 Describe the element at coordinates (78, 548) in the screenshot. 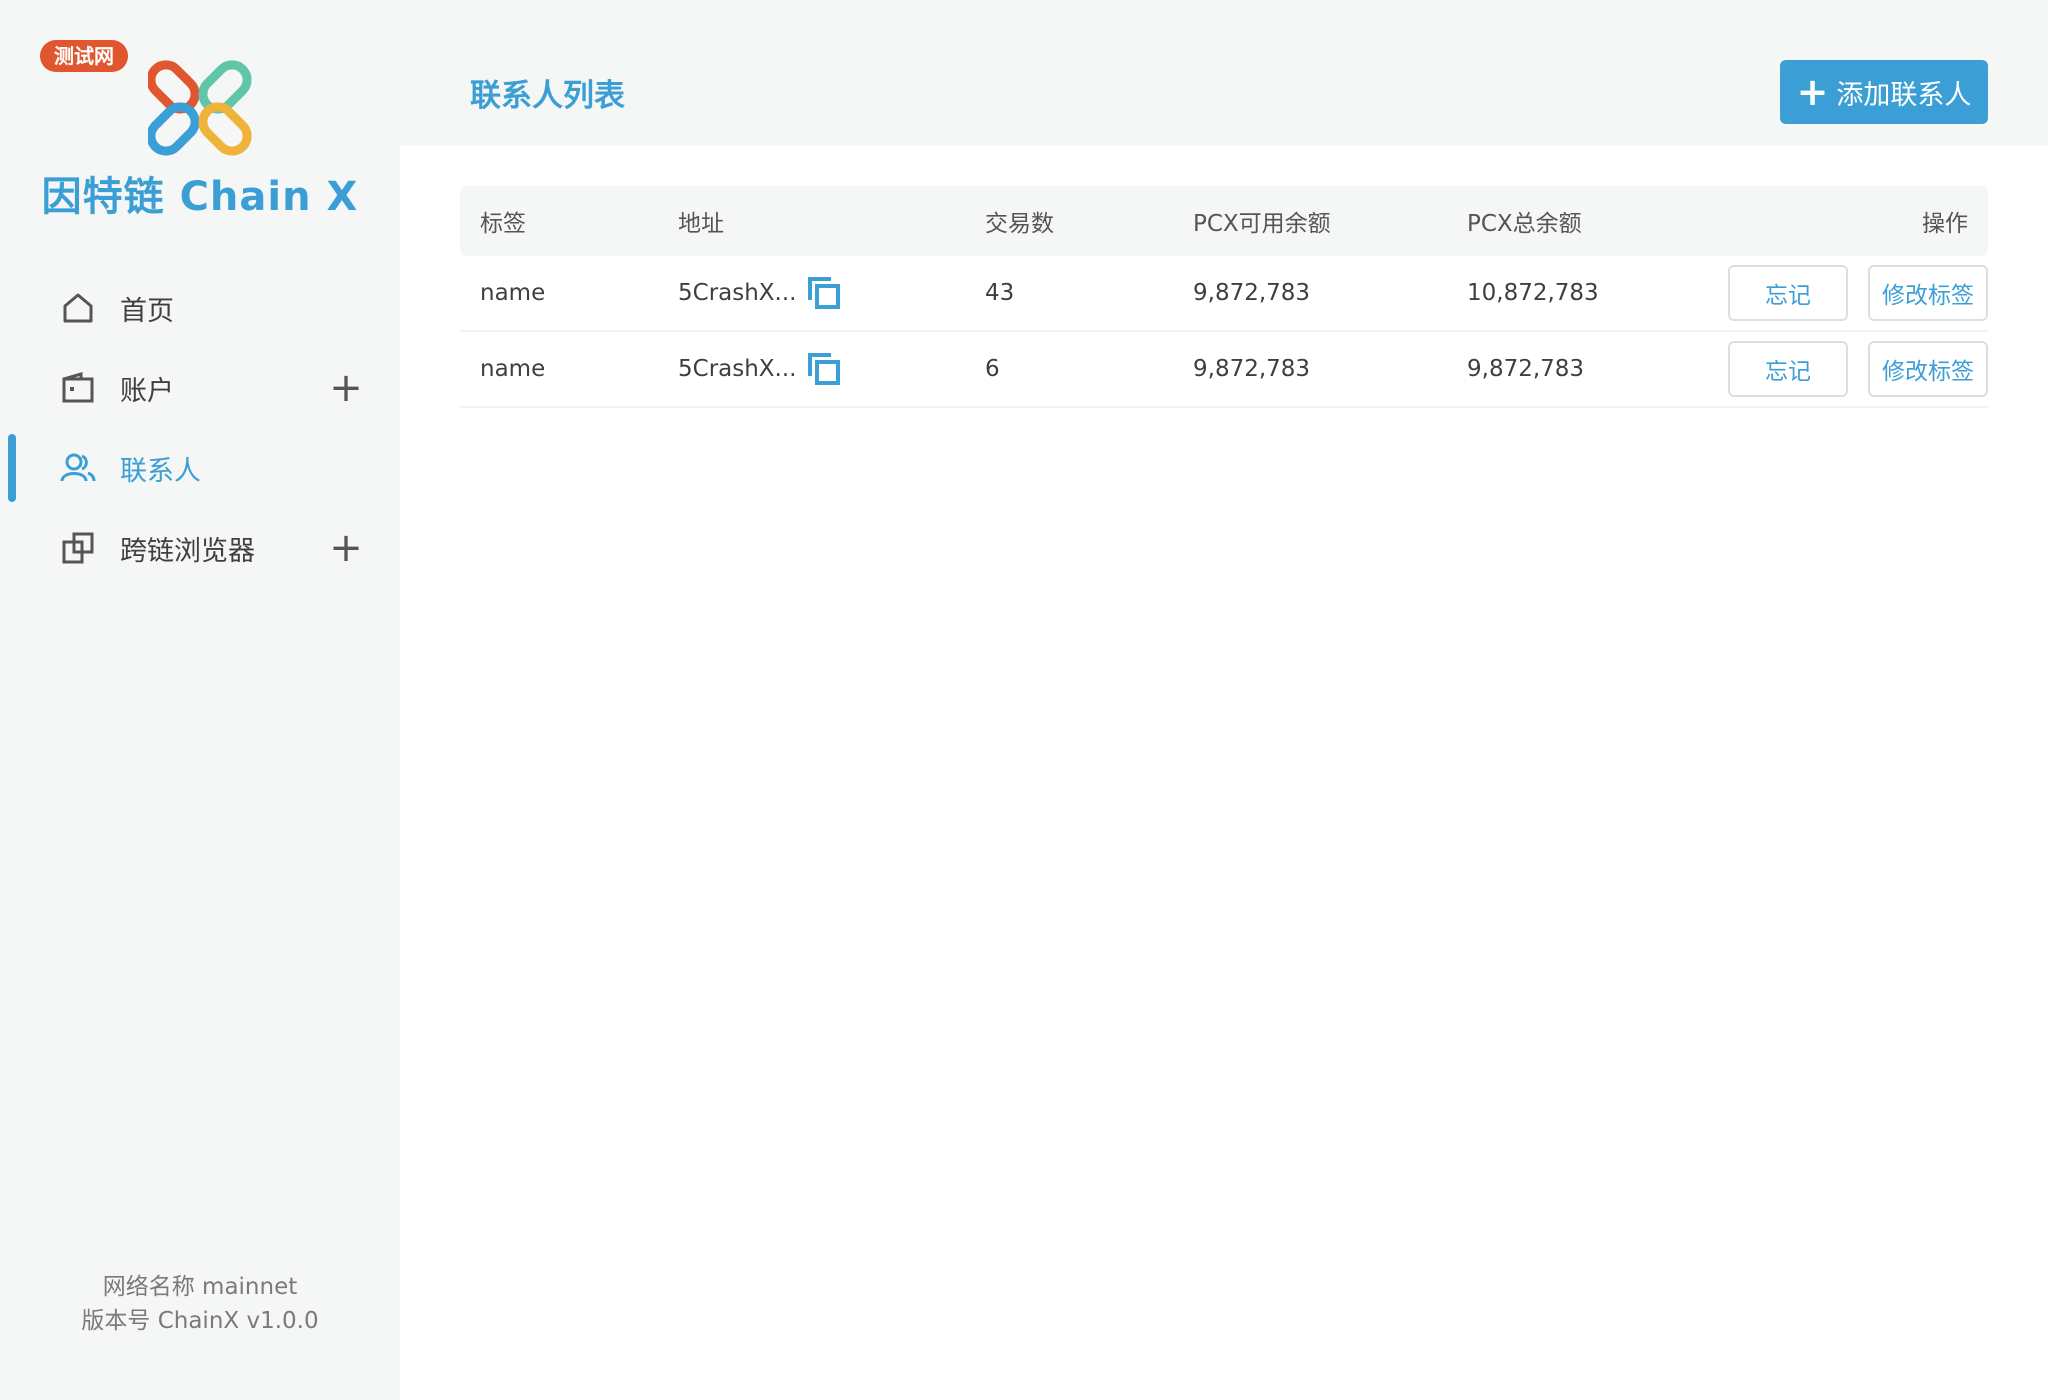

I see `cross-chain-icon` at that location.